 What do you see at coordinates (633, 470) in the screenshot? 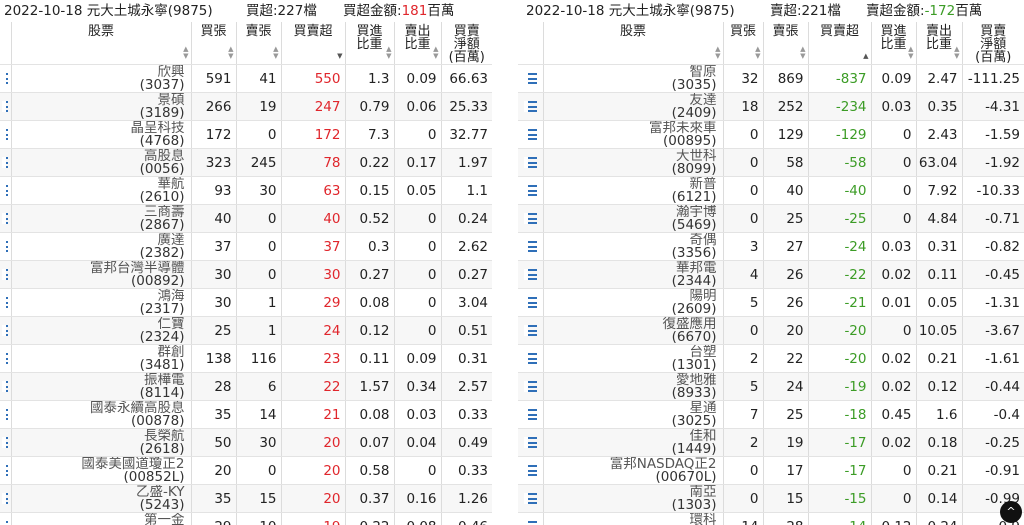
I see `stock-cell: 富邦NASDAQ正2 (00670L)` at bounding box center [633, 470].